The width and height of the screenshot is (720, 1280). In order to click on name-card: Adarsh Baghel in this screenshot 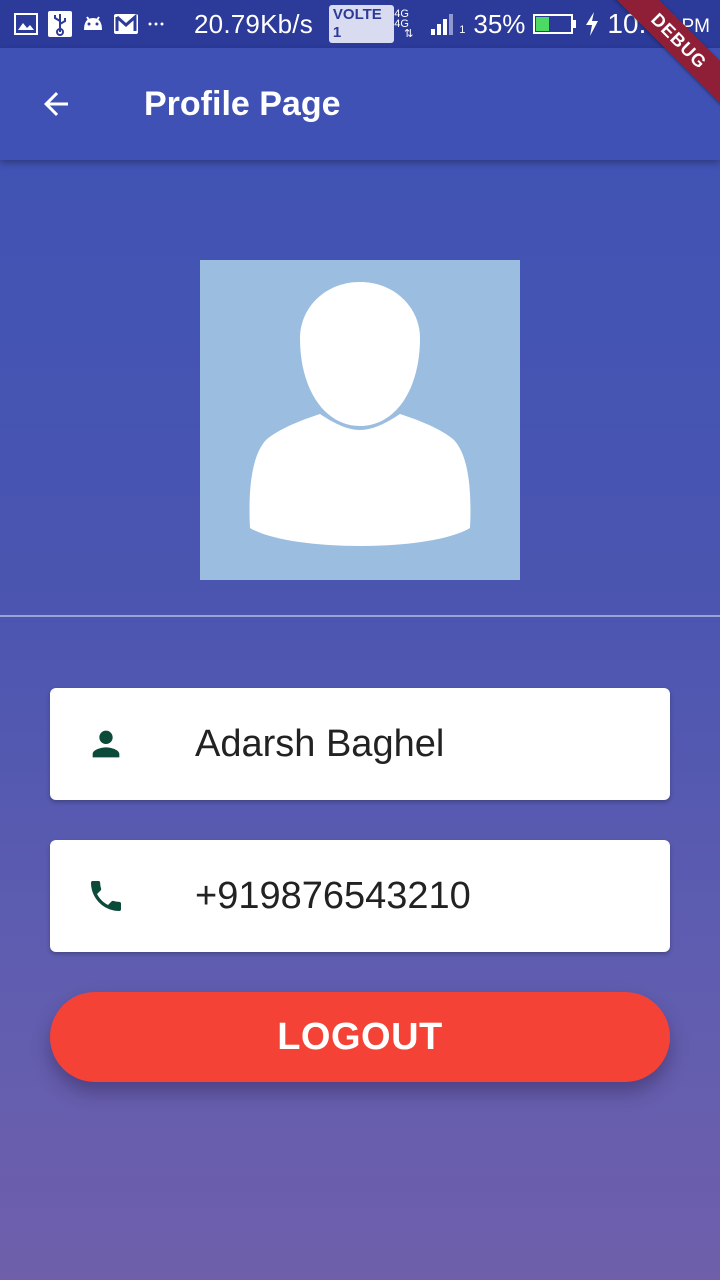, I will do `click(360, 744)`.